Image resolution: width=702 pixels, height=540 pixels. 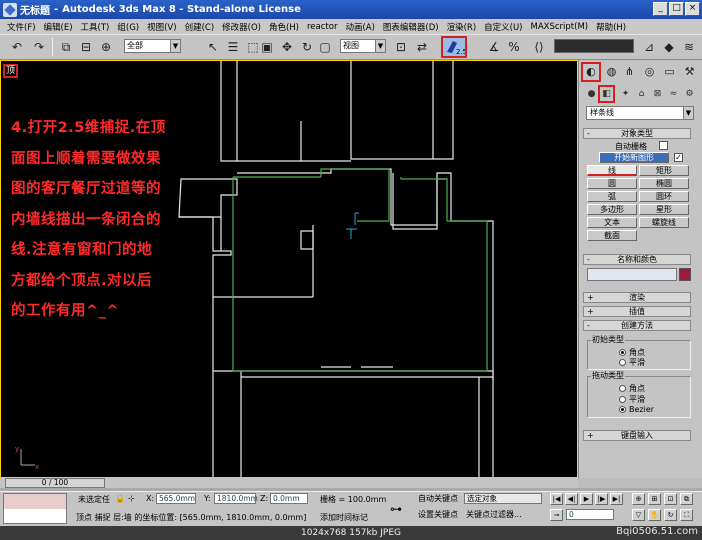 I want to click on 3dsmax-app-icon, so click(x=10, y=9).